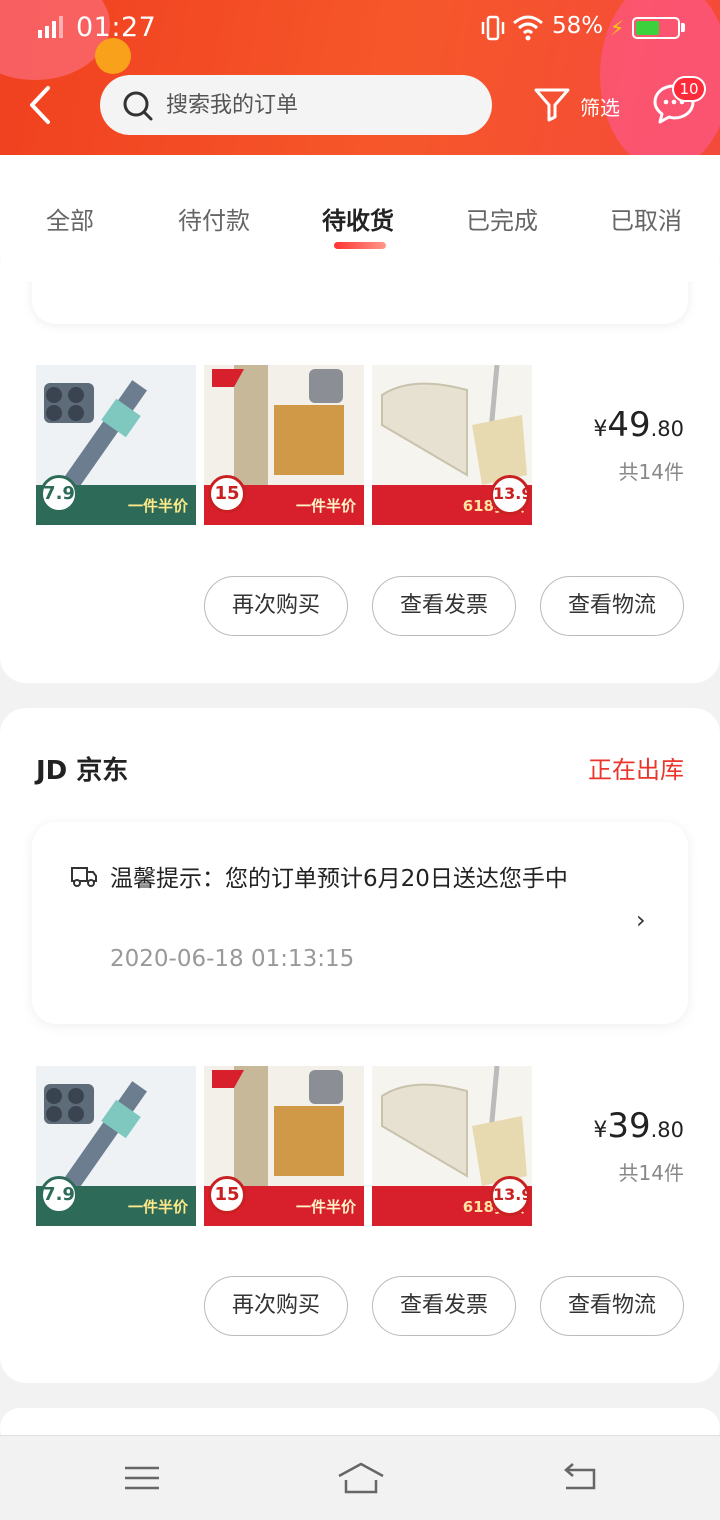 This screenshot has height=1520, width=720. I want to click on search-input, so click(321, 105).